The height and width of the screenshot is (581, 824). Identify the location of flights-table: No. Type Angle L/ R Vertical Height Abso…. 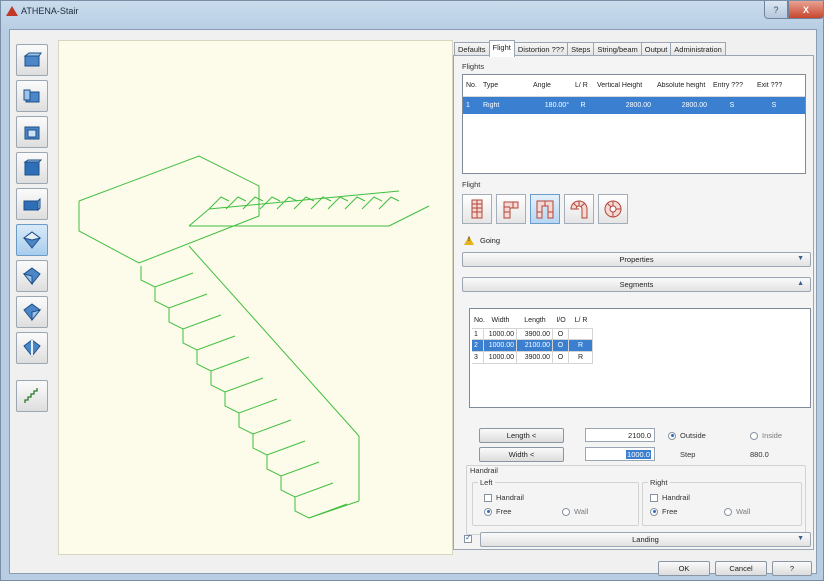
(634, 124).